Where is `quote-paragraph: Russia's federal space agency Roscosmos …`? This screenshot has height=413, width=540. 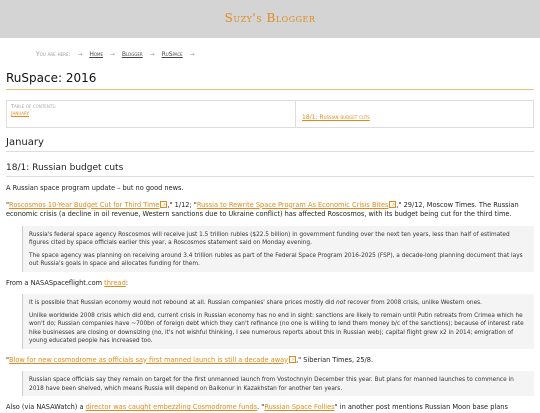
quote-paragraph: Russia's federal space agency Roscosmos … is located at coordinates (269, 239).